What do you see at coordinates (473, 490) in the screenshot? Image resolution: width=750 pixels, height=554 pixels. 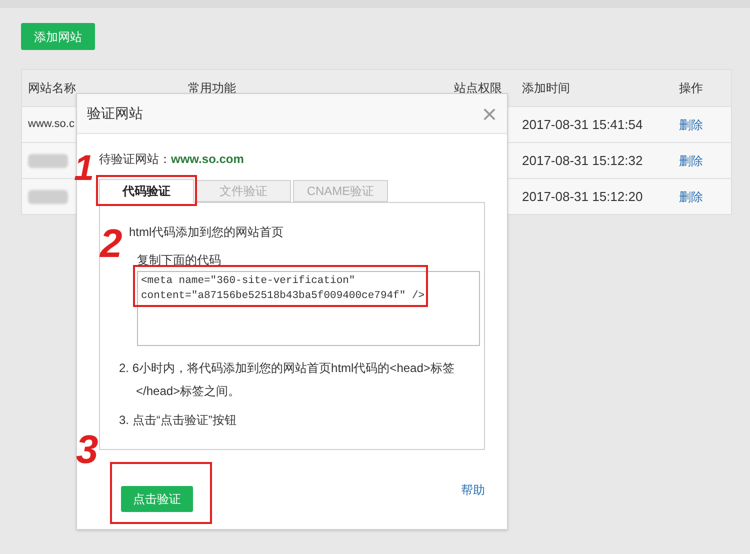 I see `help-link: 帮助` at bounding box center [473, 490].